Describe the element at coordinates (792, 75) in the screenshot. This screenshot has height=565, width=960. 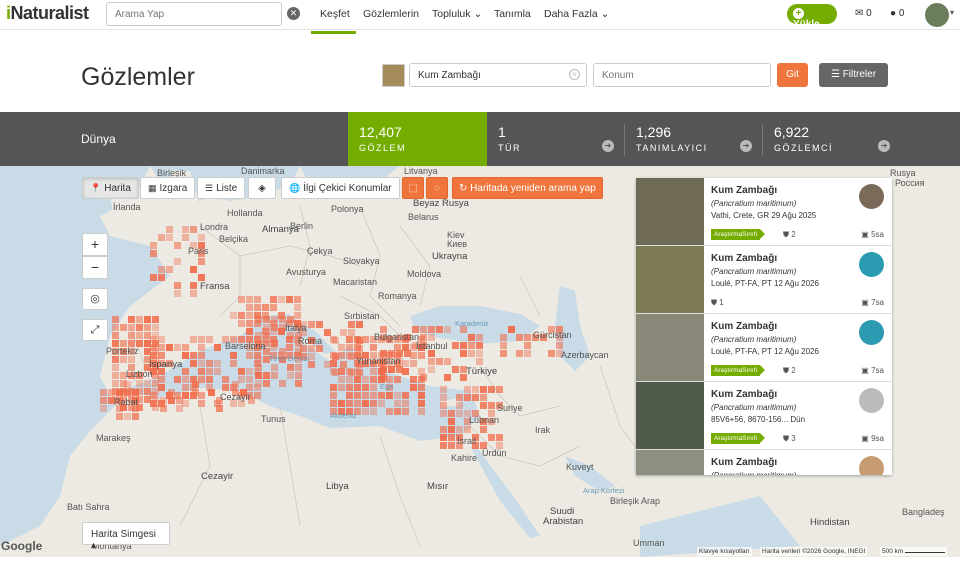
I see `go-button: Git` at that location.